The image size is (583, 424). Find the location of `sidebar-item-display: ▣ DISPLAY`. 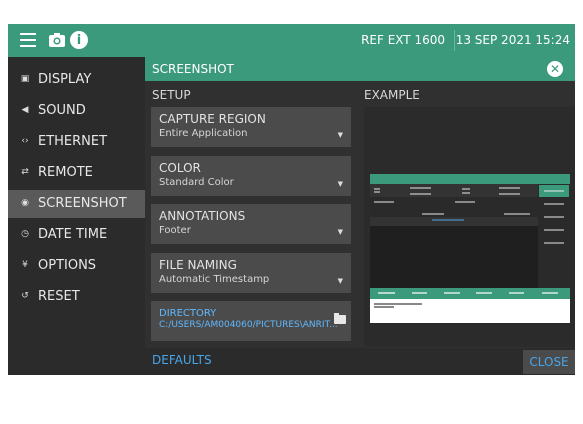

sidebar-item-display: ▣ DISPLAY is located at coordinates (76, 80).